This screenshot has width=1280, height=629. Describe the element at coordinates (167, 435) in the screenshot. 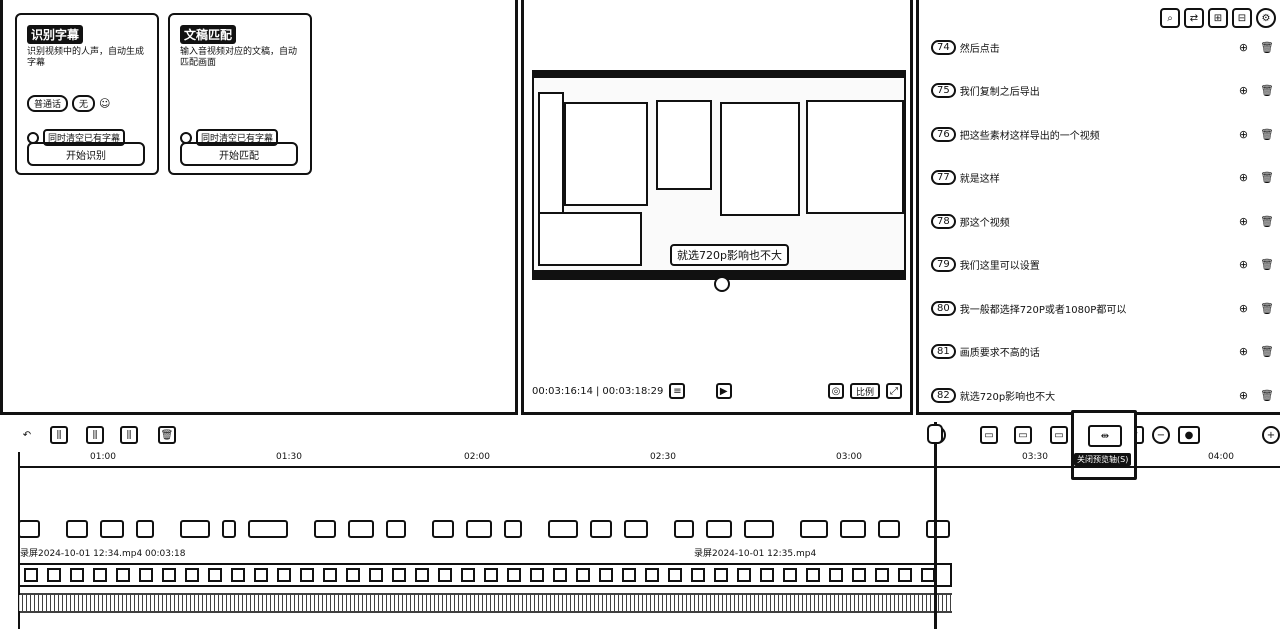

I see `delete-icon: 🗑` at that location.